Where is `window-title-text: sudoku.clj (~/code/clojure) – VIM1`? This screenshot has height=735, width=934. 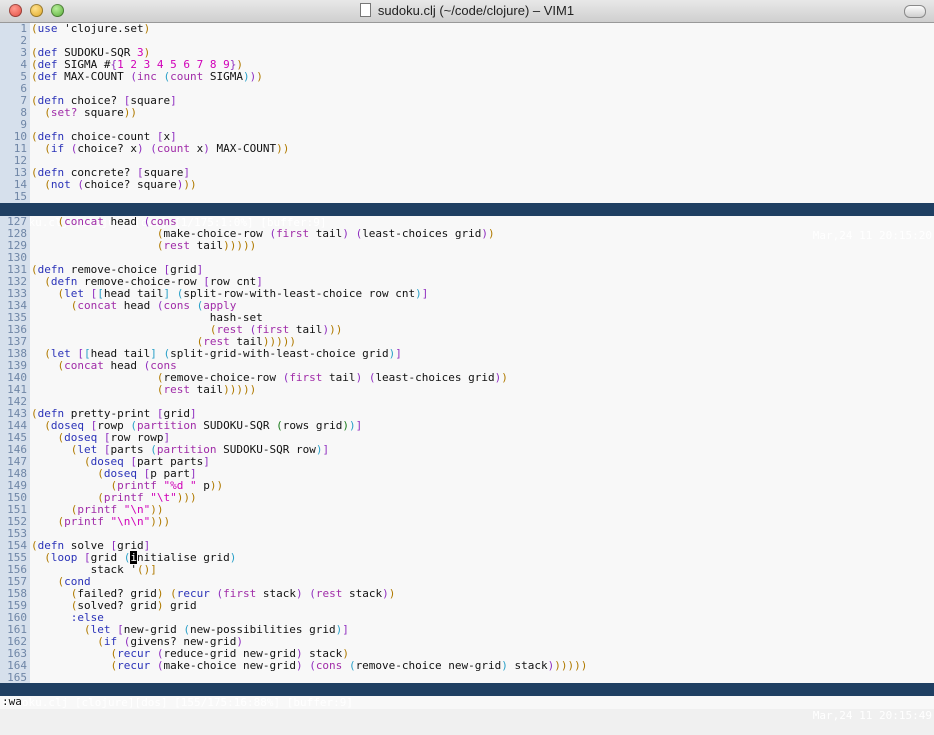
window-title-text: sudoku.clj (~/code/clojure) – VIM1 is located at coordinates (476, 10).